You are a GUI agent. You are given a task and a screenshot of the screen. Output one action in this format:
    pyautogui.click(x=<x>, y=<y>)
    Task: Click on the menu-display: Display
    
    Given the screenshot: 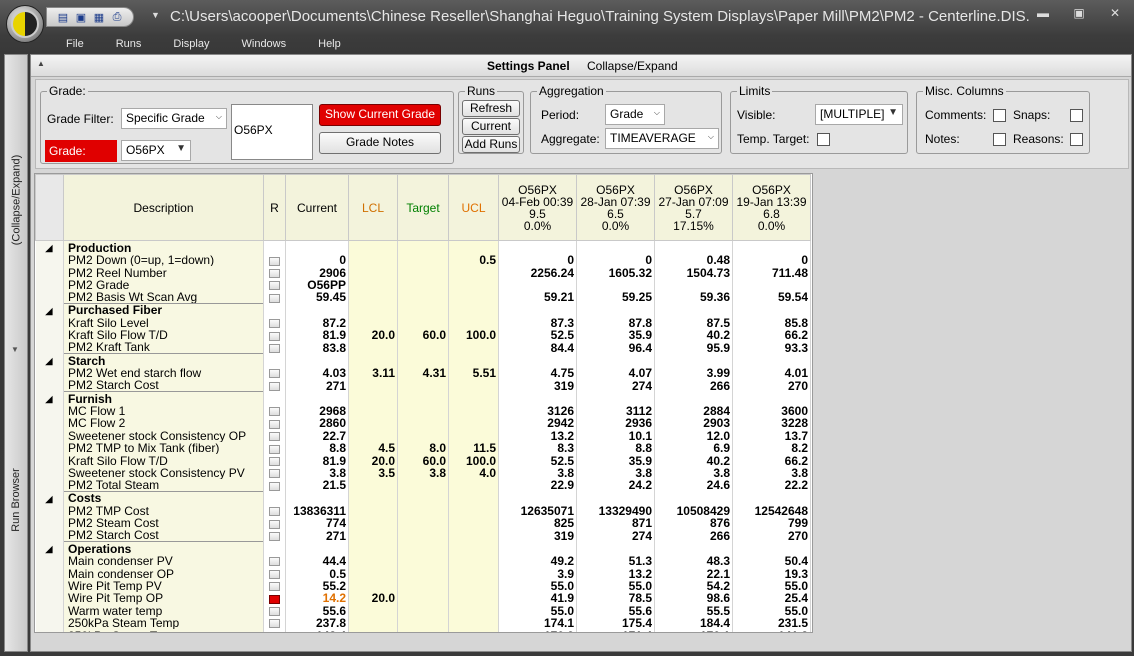 What is the action you would take?
    pyautogui.click(x=191, y=44)
    